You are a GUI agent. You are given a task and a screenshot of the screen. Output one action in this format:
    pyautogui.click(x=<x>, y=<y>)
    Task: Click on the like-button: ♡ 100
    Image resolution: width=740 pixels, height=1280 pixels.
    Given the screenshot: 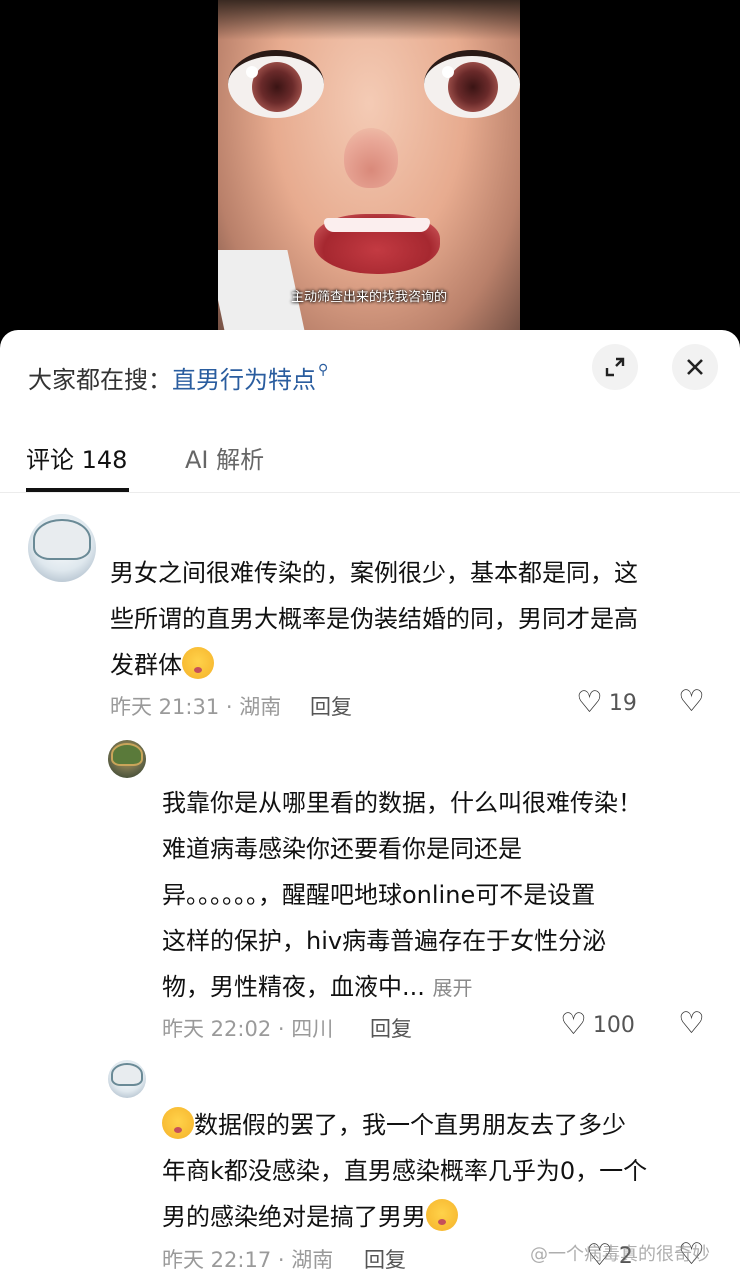 What is the action you would take?
    pyautogui.click(x=597, y=1025)
    